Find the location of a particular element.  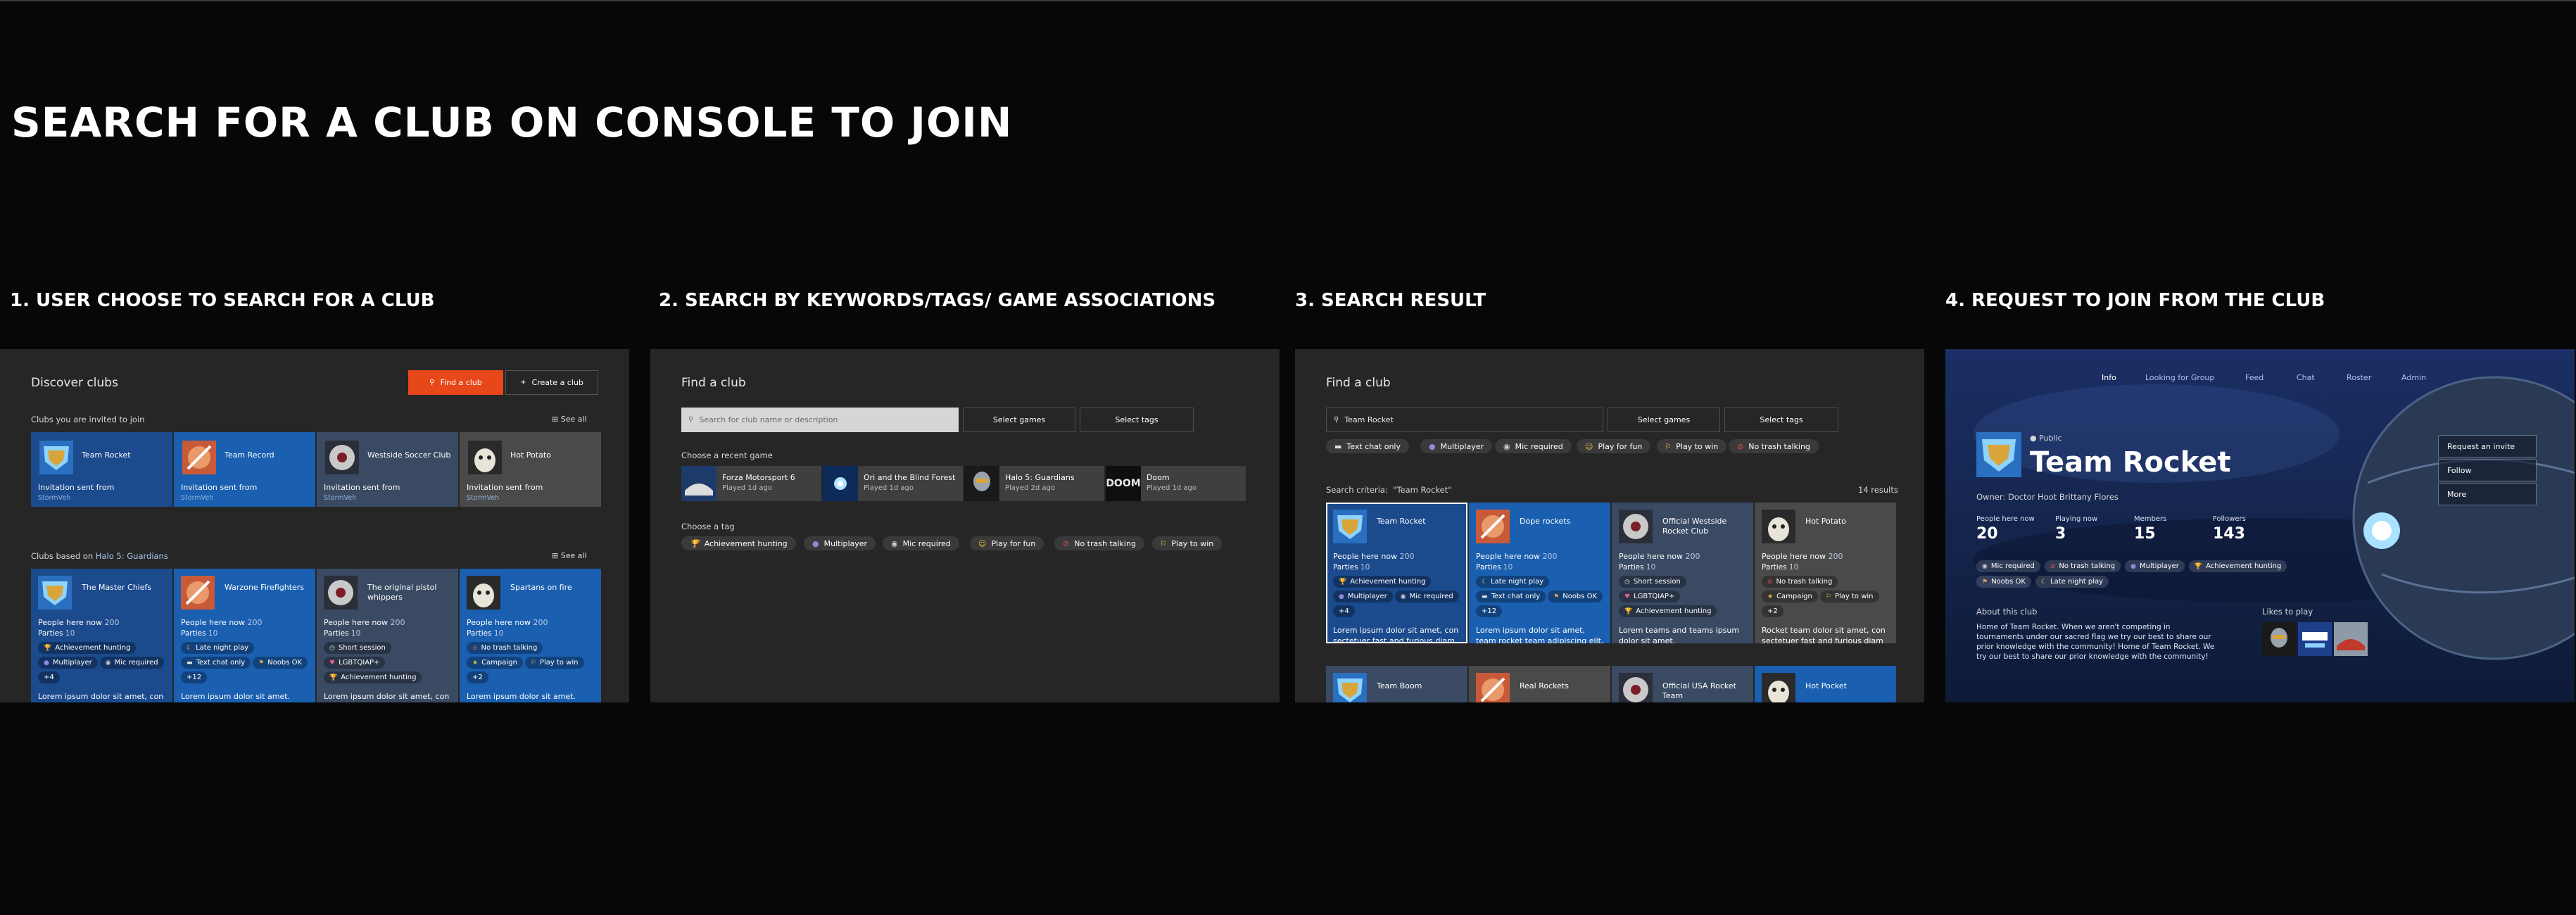

stat-playing-now: Playing now 3 is located at coordinates (2094, 529).